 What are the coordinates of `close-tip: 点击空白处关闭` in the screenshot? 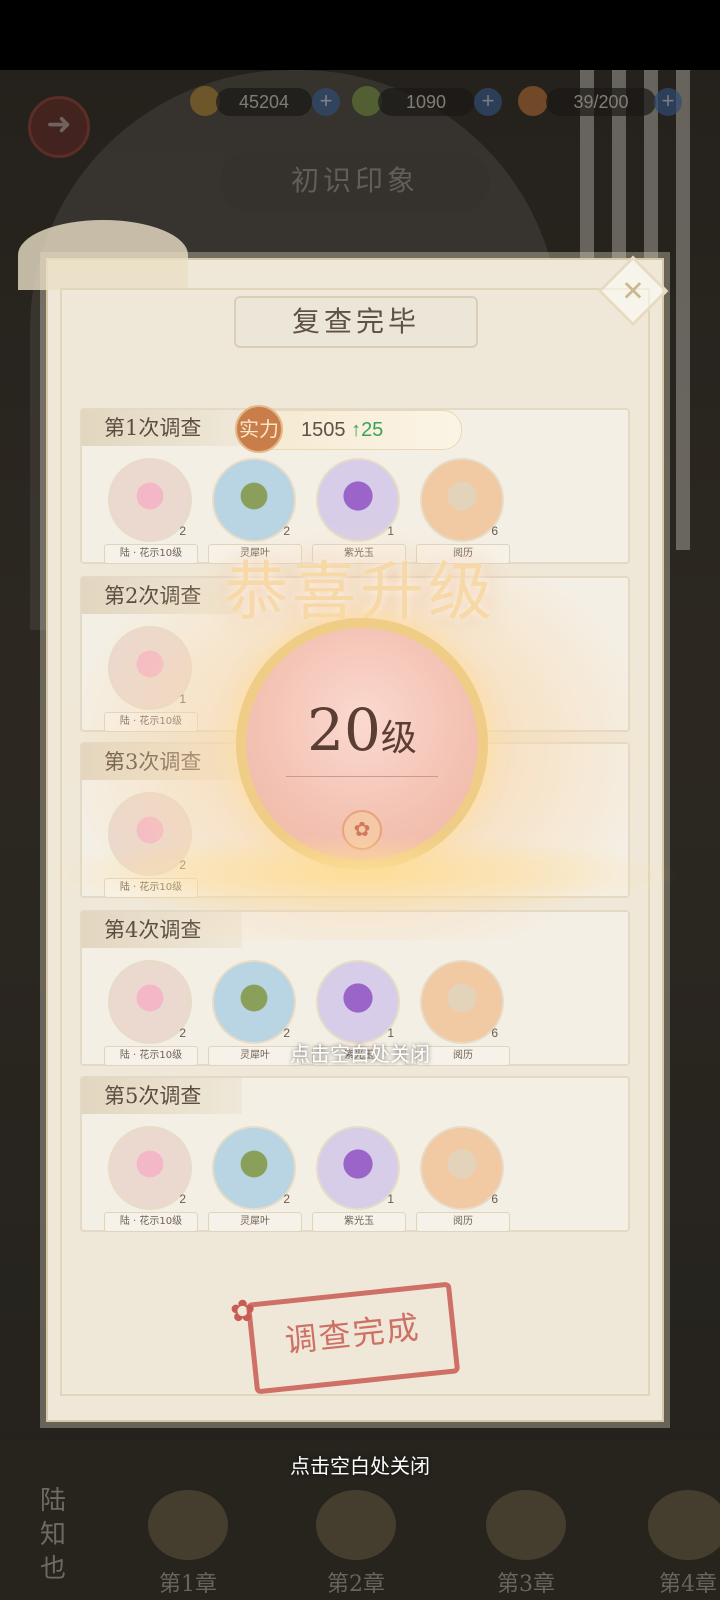 It's located at (360, 1464).